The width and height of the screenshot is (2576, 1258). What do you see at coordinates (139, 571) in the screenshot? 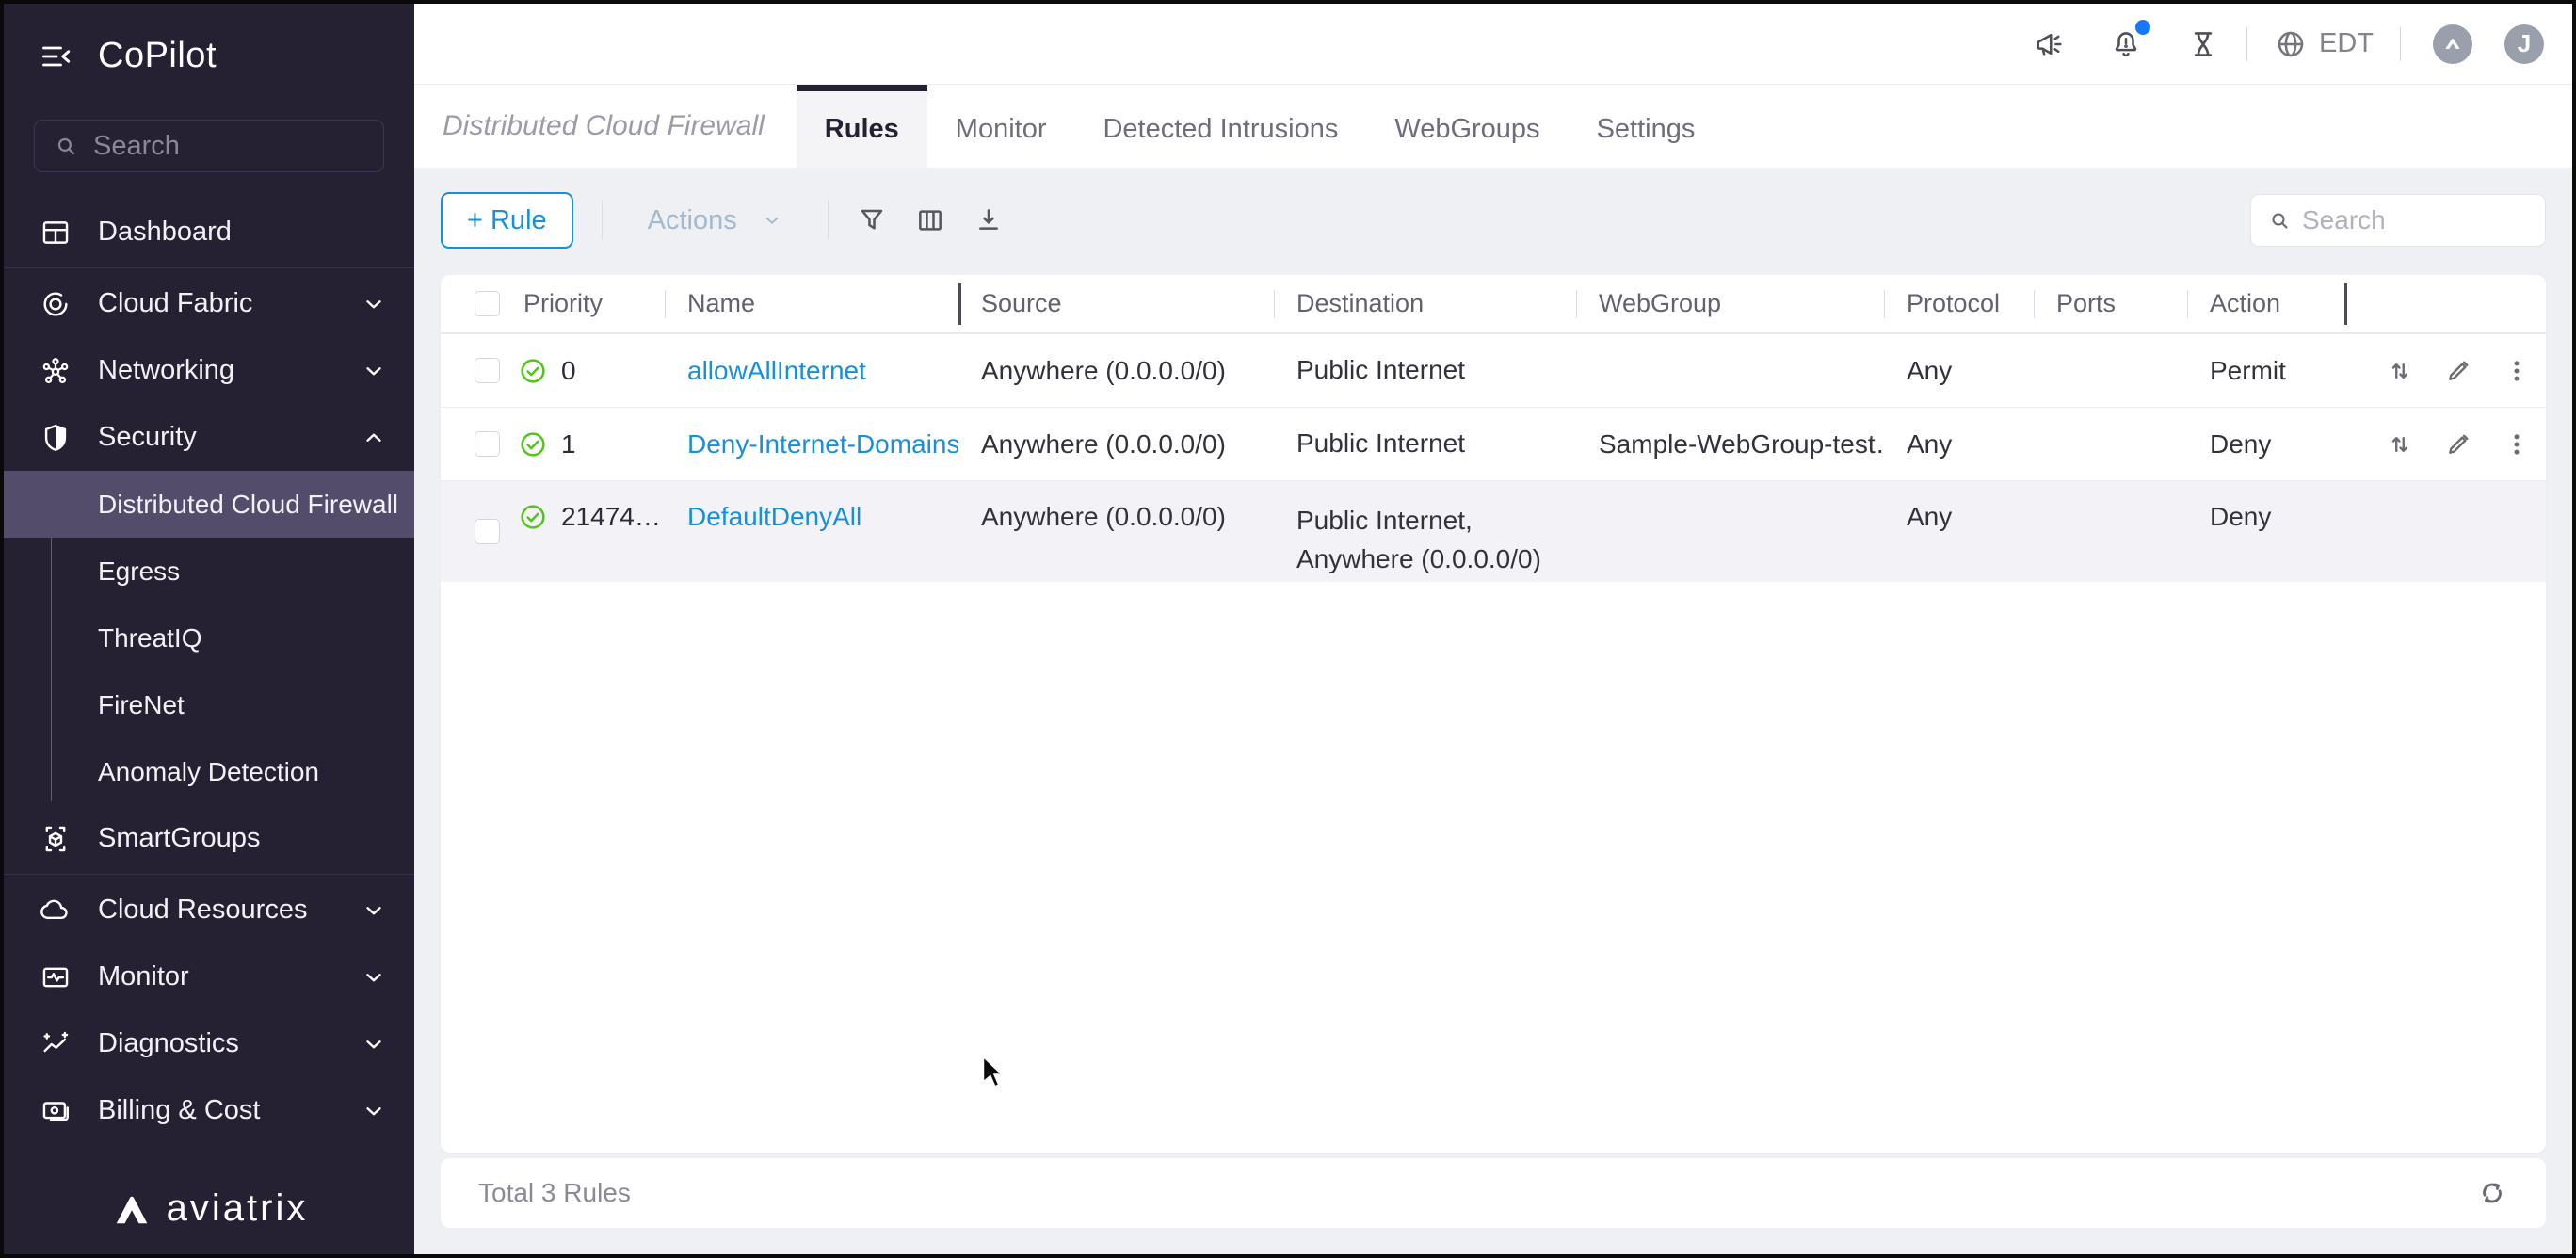
I see `sidebar-subitem-label: Egress` at bounding box center [139, 571].